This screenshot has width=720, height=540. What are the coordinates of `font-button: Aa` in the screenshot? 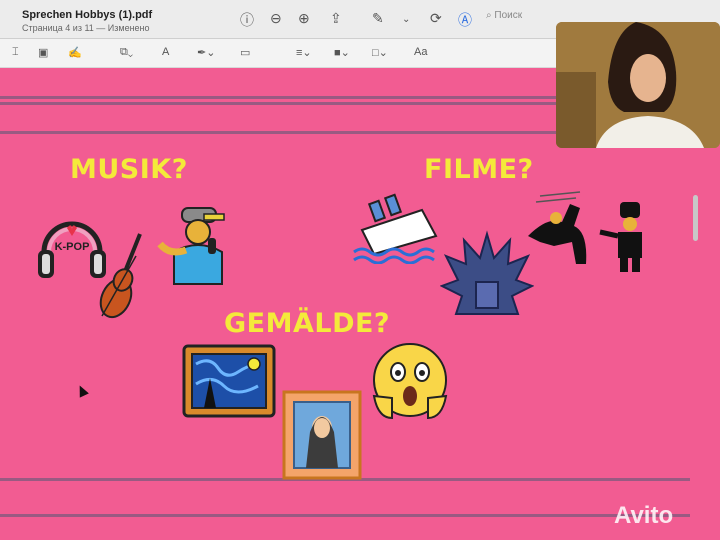 It's located at (420, 52).